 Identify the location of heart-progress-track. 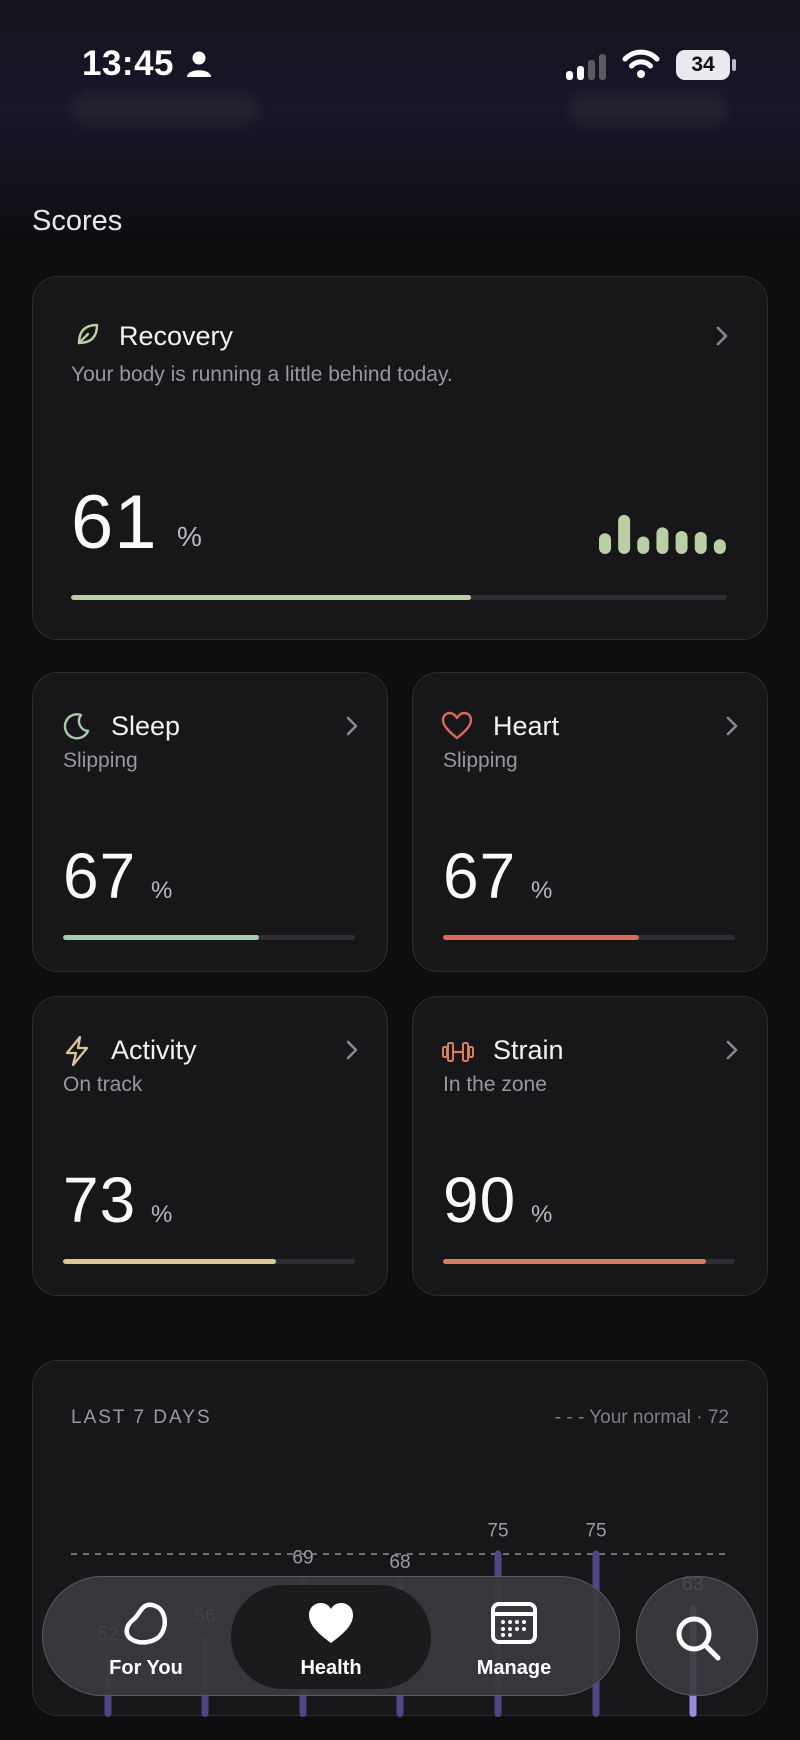
(589, 937).